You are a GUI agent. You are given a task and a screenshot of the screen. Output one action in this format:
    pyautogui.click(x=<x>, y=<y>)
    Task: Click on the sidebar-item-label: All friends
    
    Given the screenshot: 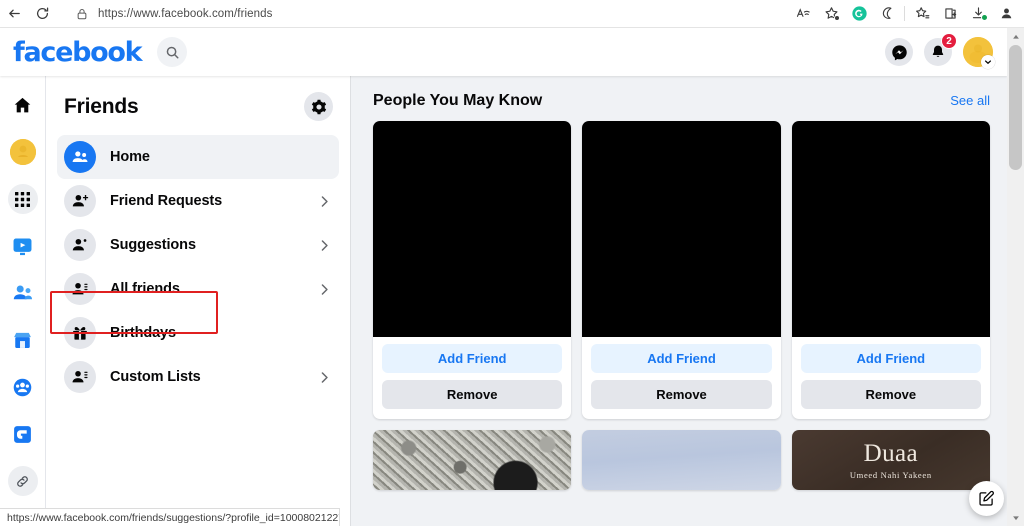 What is the action you would take?
    pyautogui.click(x=145, y=289)
    